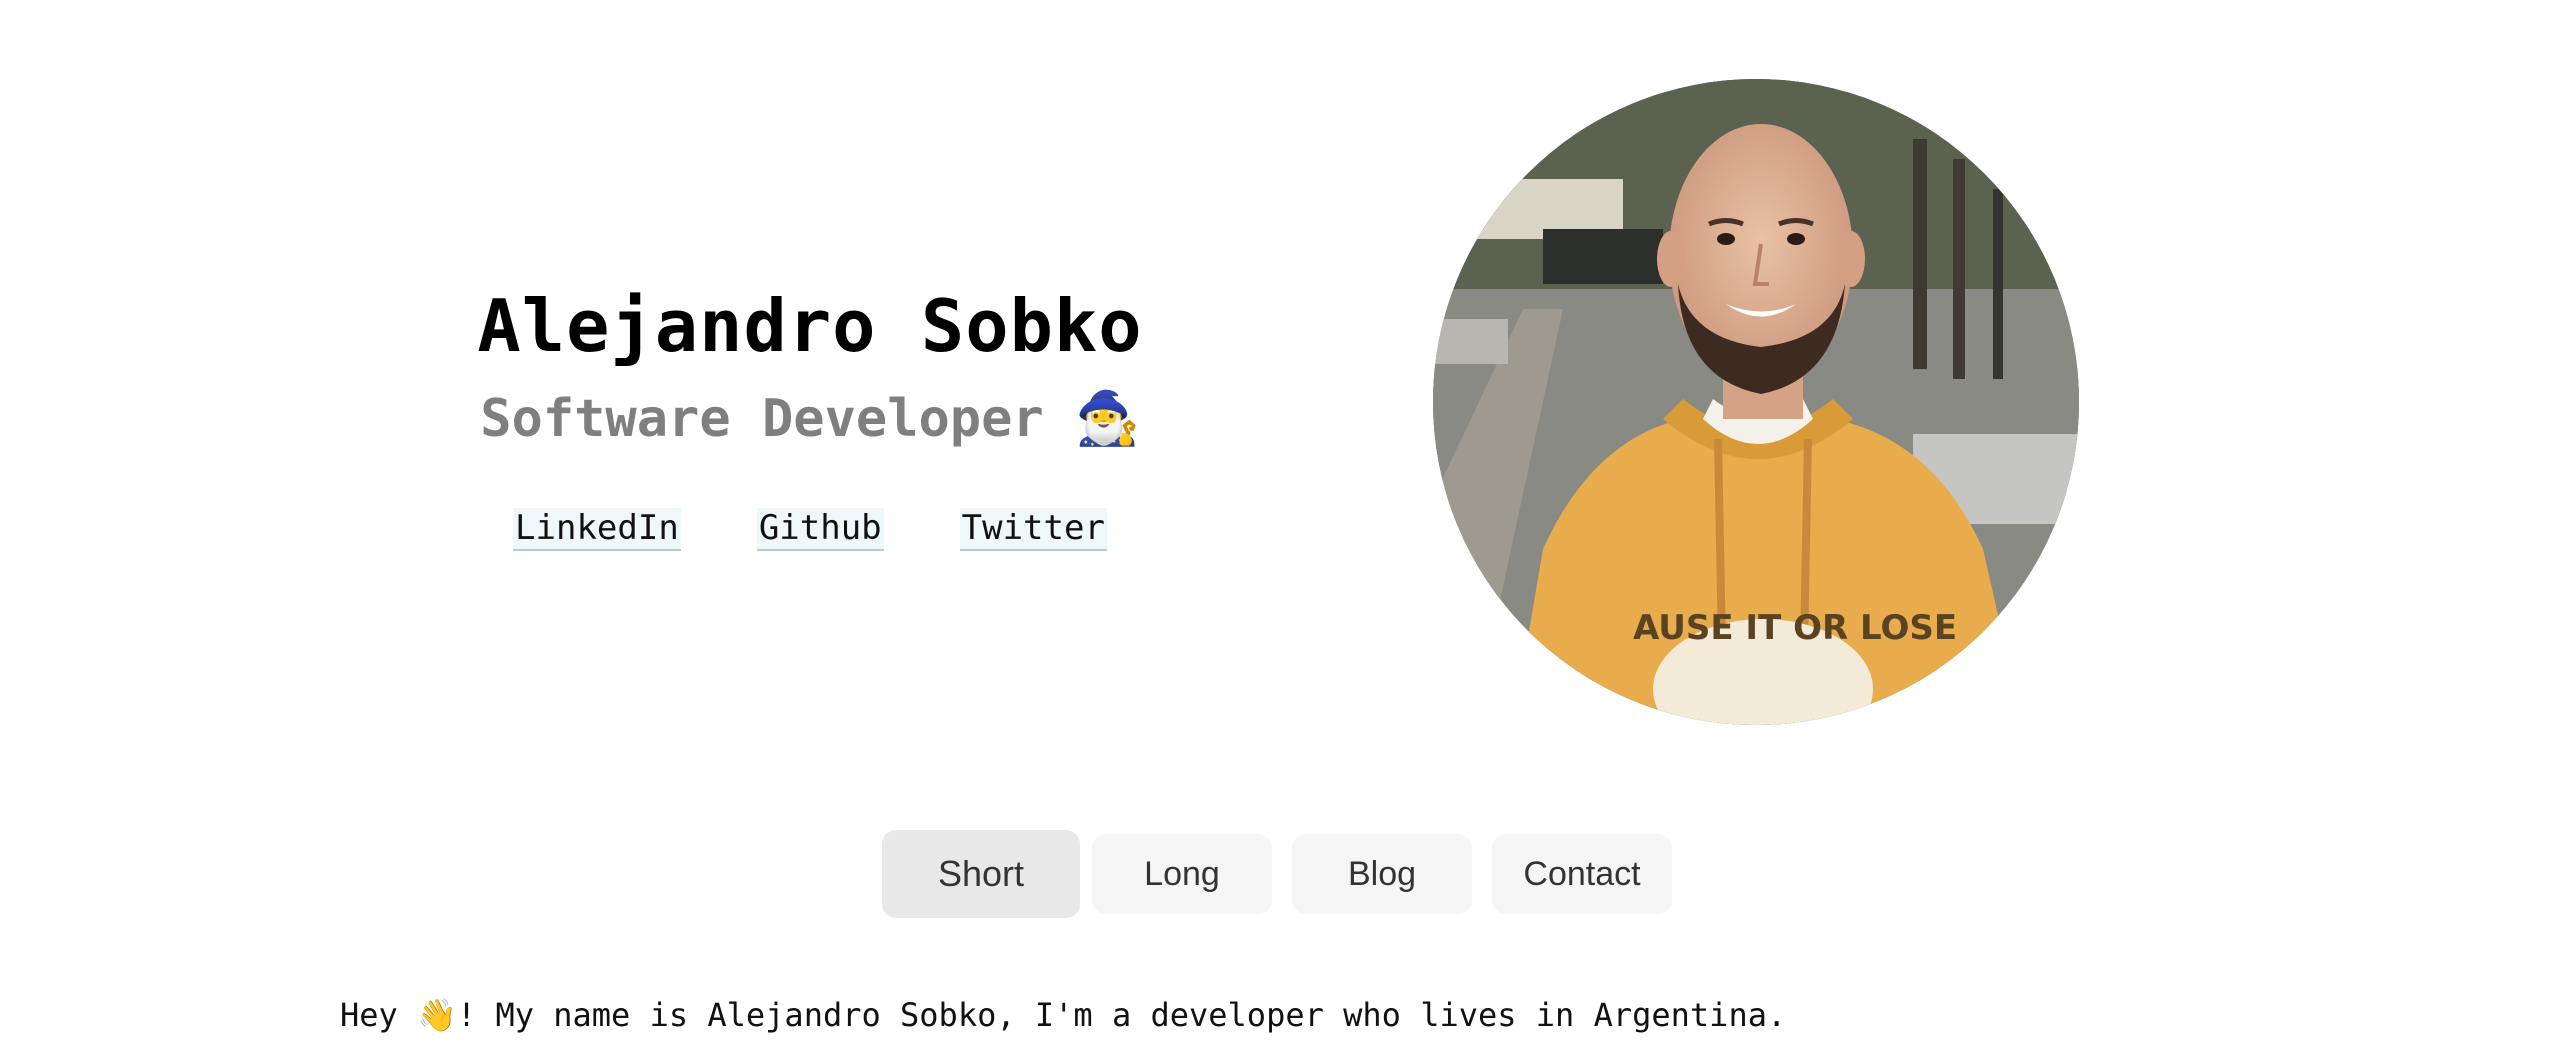 This screenshot has width=2560, height=1056. Describe the element at coordinates (597, 529) in the screenshot. I see `linkedin-link: LinkedIn` at that location.